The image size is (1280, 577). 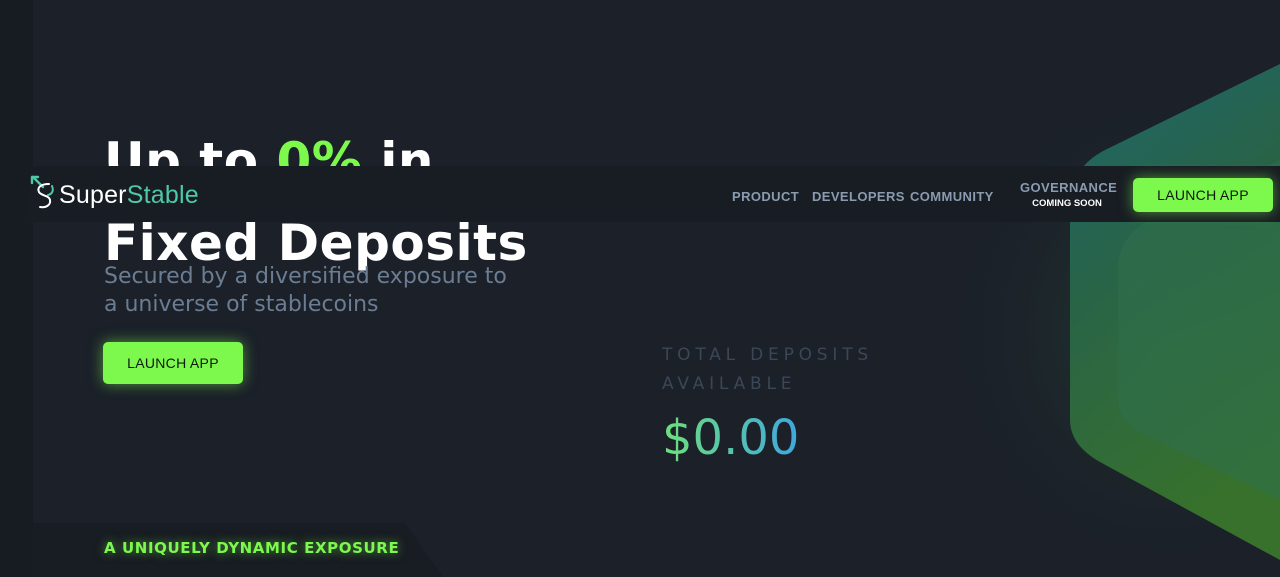 What do you see at coordinates (858, 196) in the screenshot?
I see `nav-link-developers: DEVELOPERS` at bounding box center [858, 196].